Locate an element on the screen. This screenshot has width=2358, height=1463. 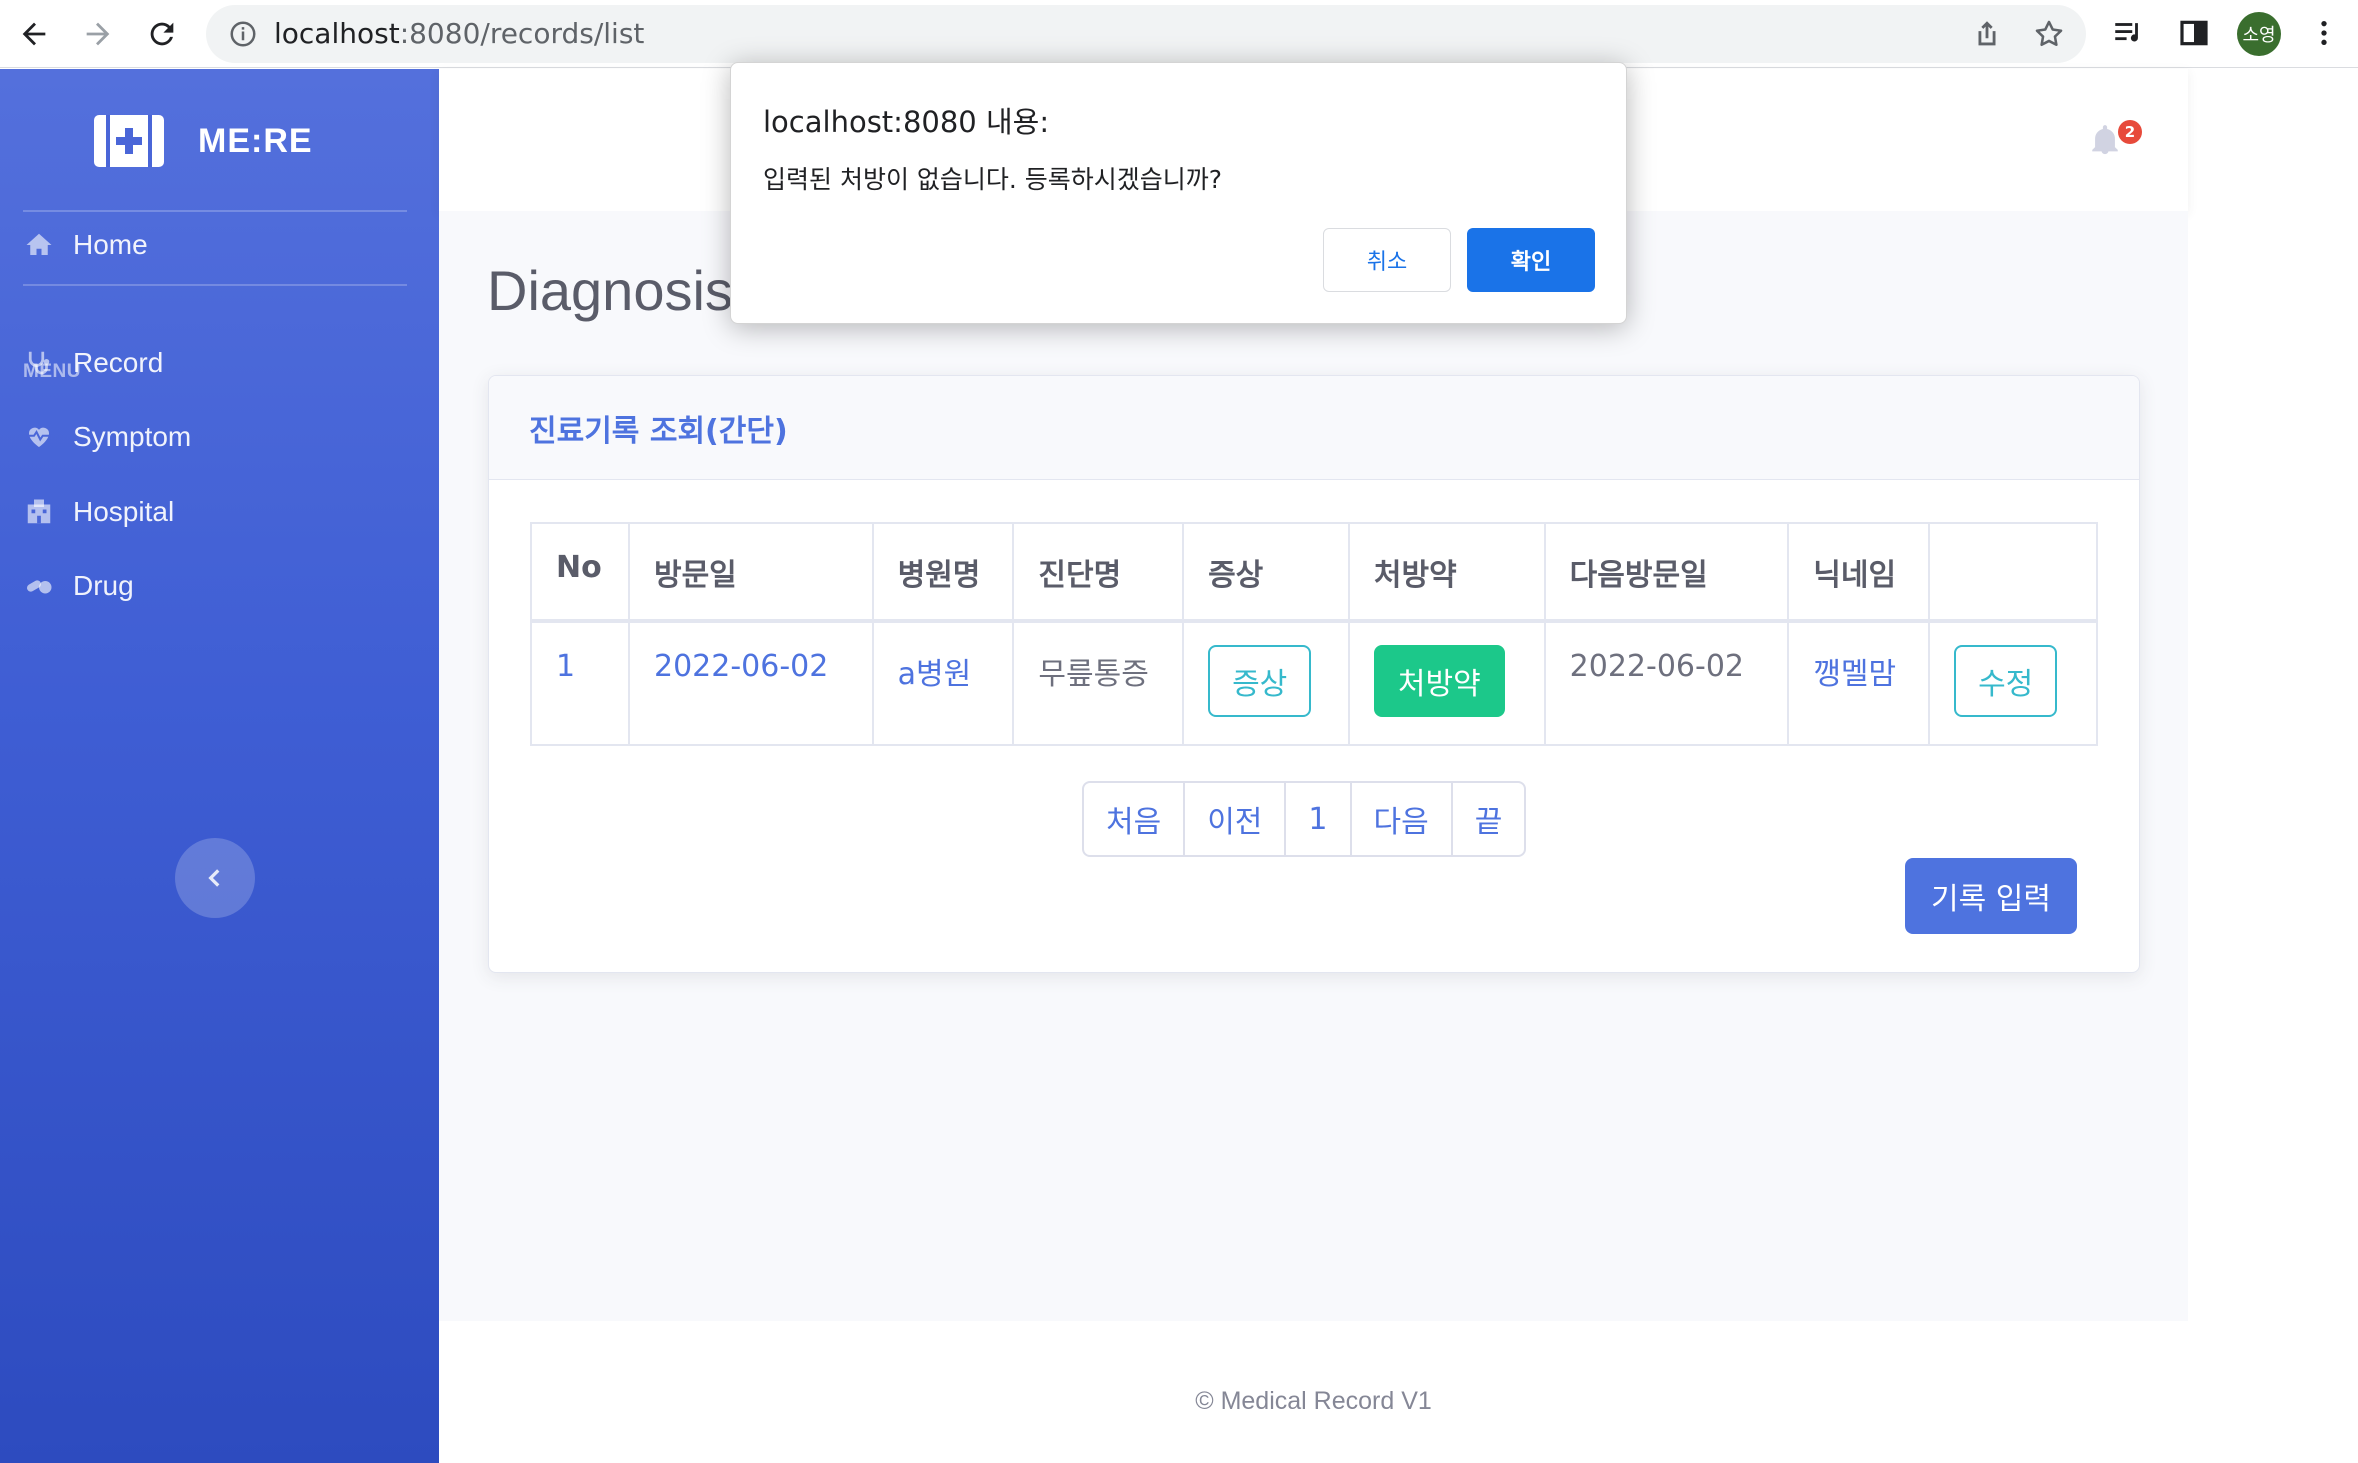
column-header: No is located at coordinates (580, 572).